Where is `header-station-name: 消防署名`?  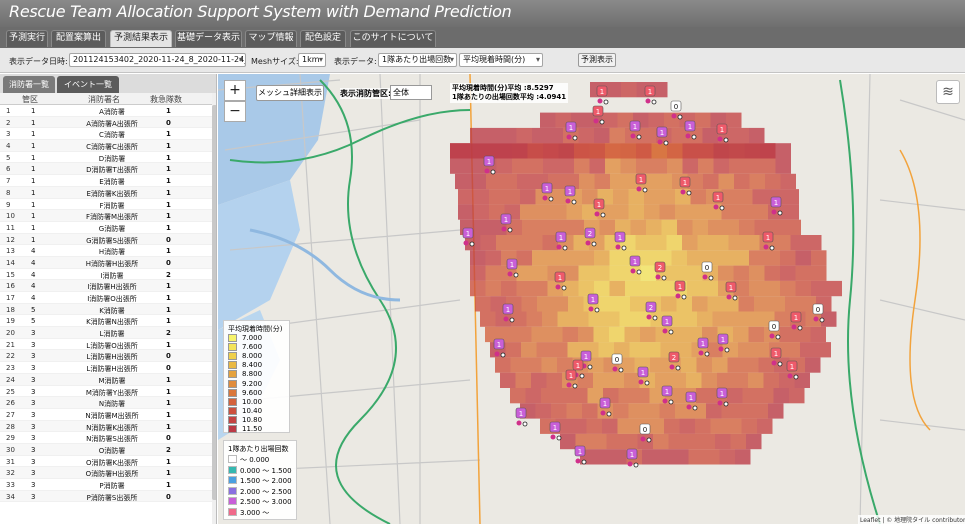 header-station-name: 消防署名 is located at coordinates (104, 99).